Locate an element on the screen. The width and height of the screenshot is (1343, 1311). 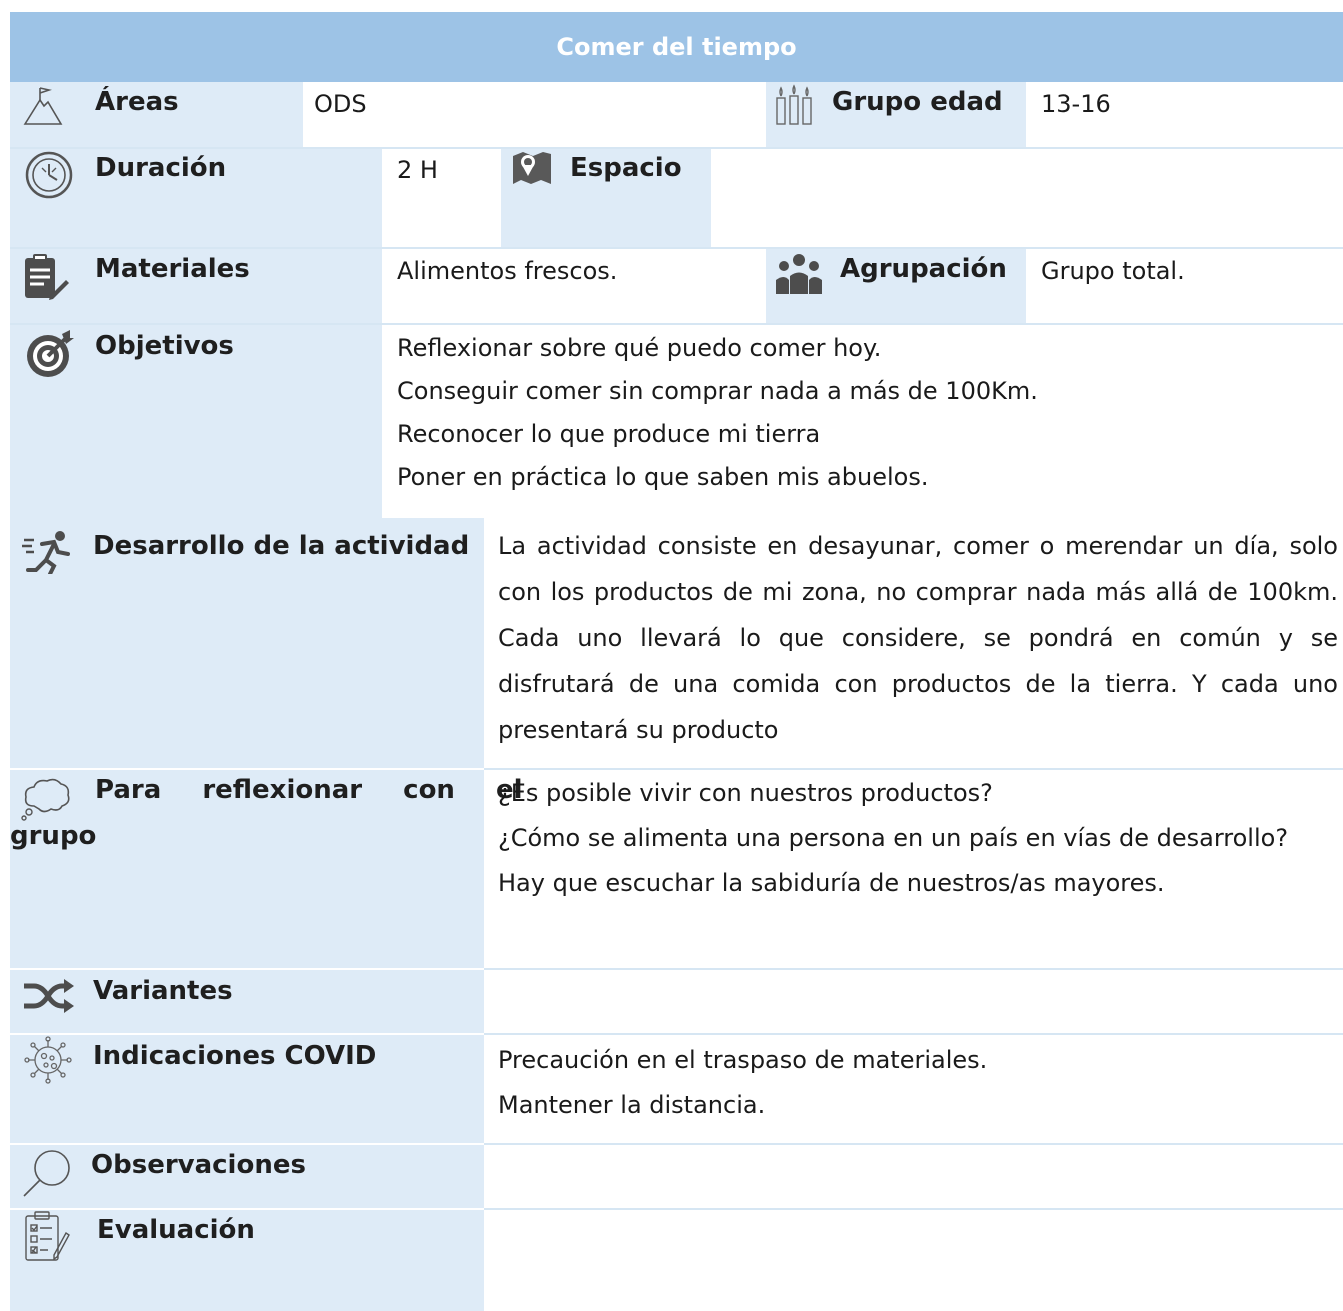
activity-title: Comer del tiempo is located at coordinates (676, 47).